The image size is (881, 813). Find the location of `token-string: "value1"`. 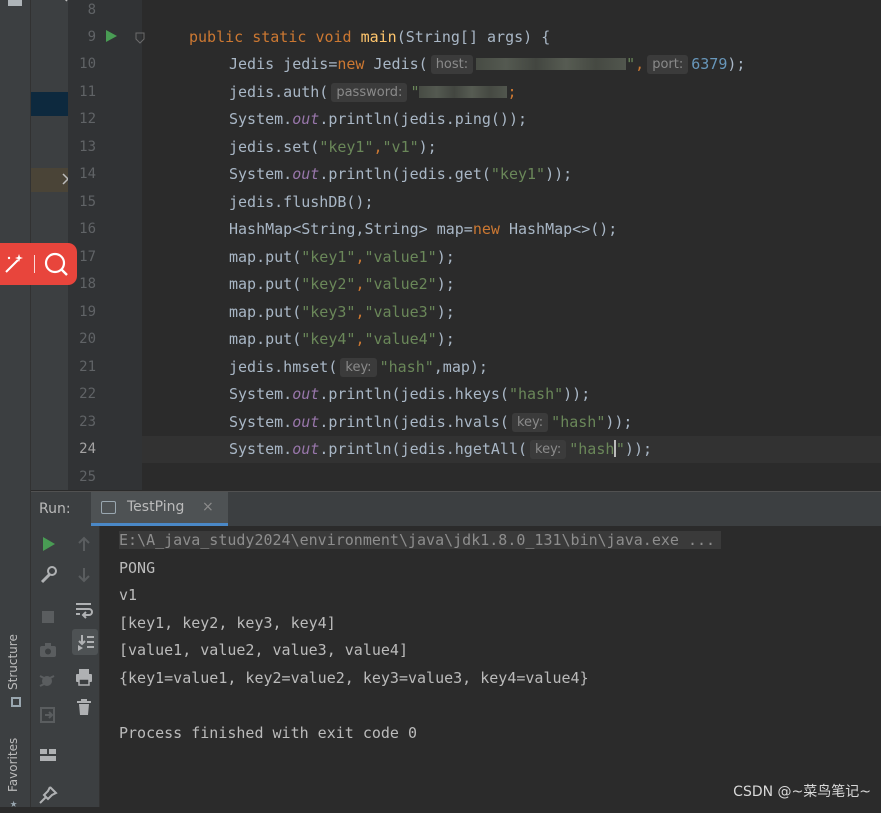

token-string: "value1" is located at coordinates (400, 257).